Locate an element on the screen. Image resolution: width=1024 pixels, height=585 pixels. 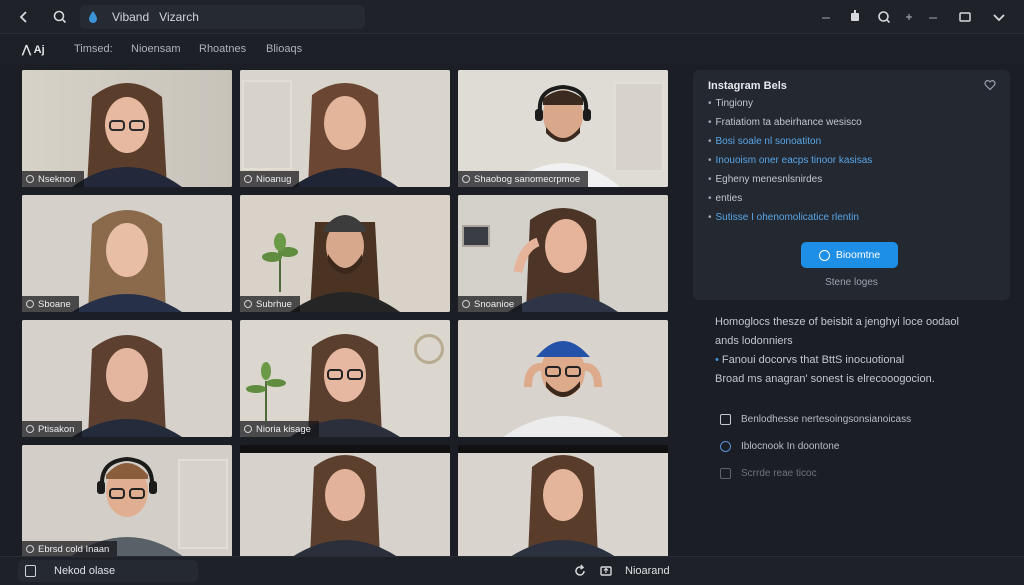
list-item-link: Bosi soale nl sonoatiton is located at coordinates (853, 145).